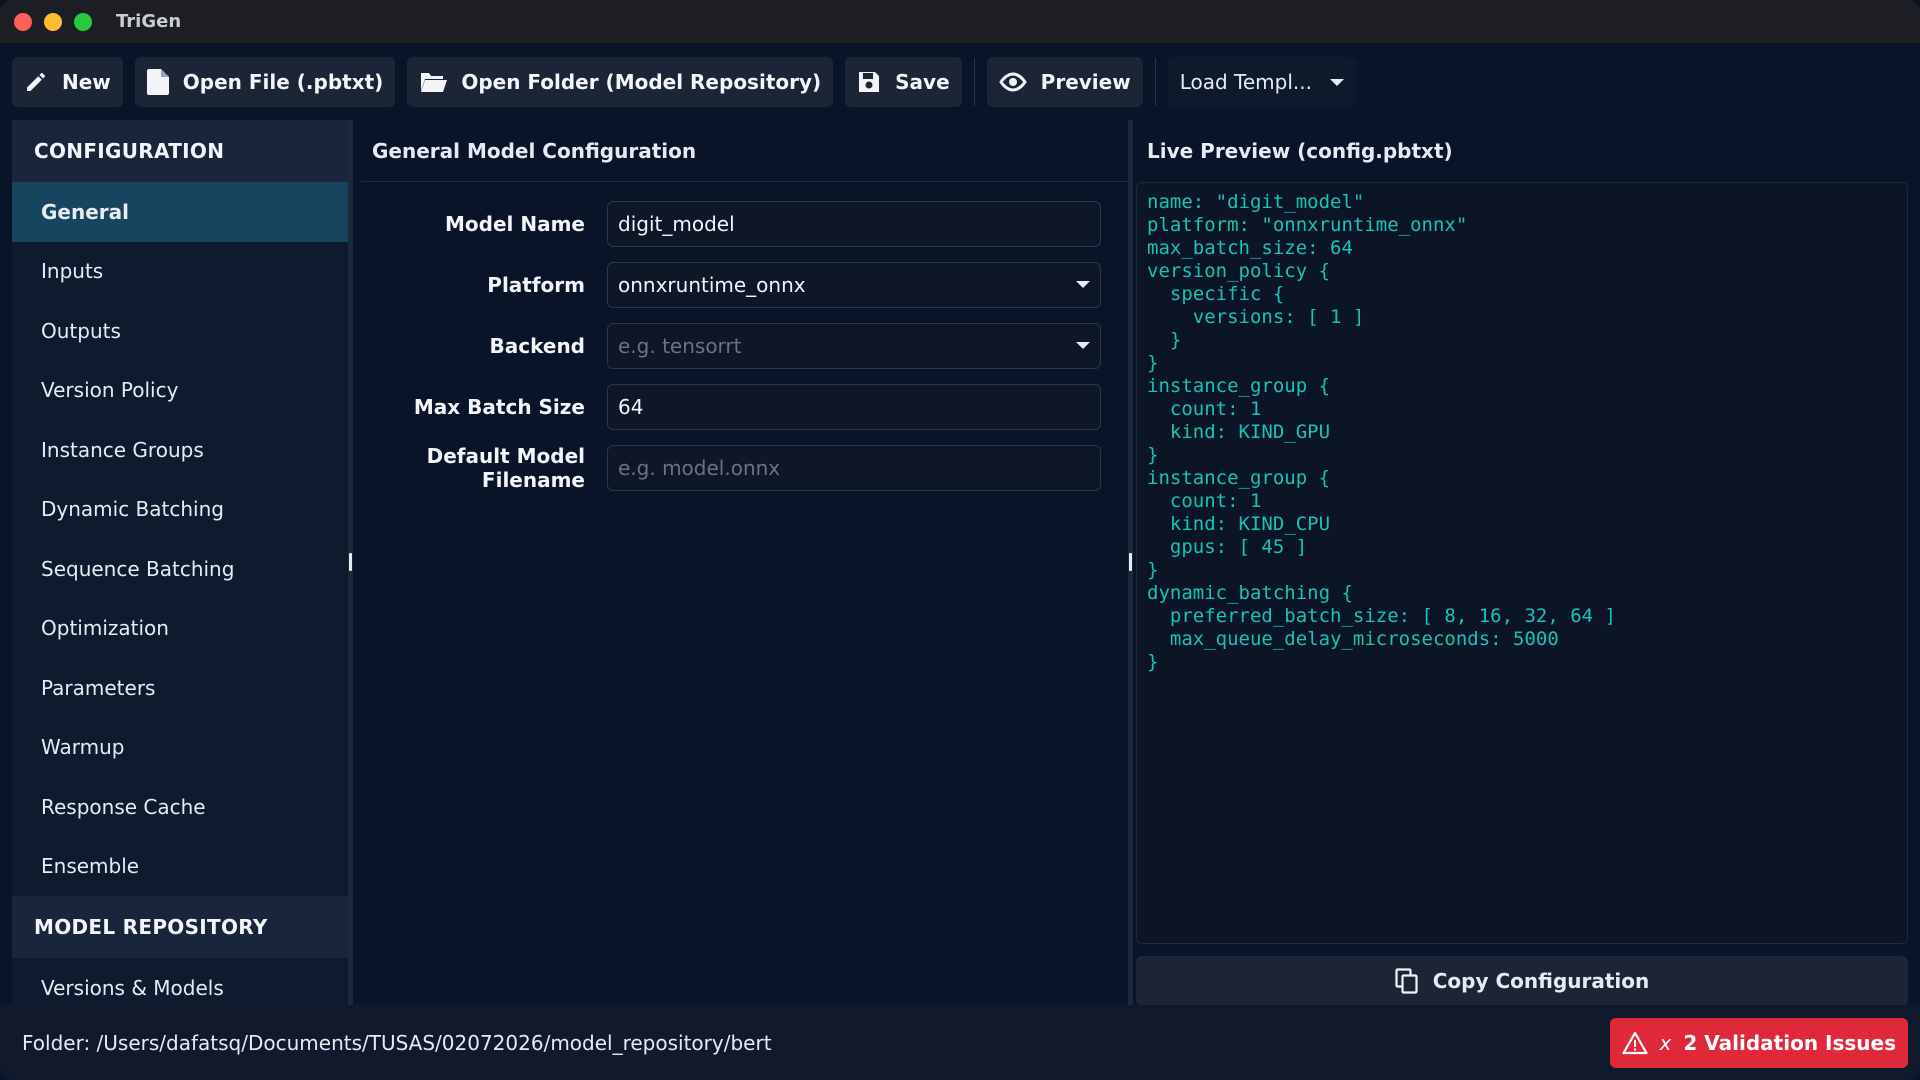 This screenshot has height=1080, width=1920. I want to click on sidebar-item-inputs: Inputs, so click(181, 272).